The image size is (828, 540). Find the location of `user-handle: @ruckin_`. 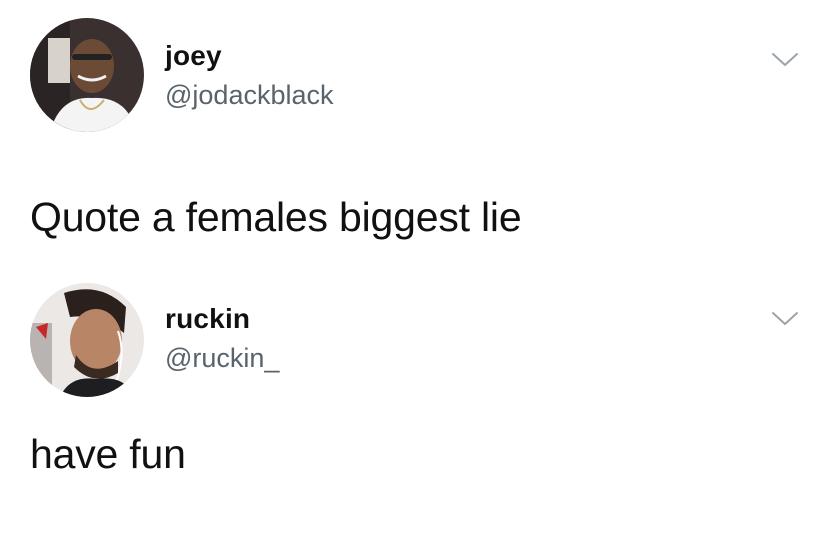

user-handle: @ruckin_ is located at coordinates (222, 358).